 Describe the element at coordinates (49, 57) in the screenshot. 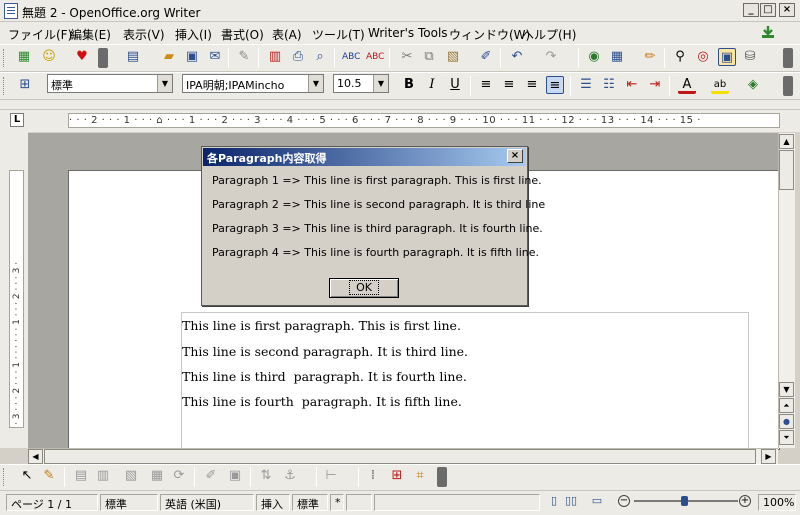

I see `smiley-icon: ☺` at that location.